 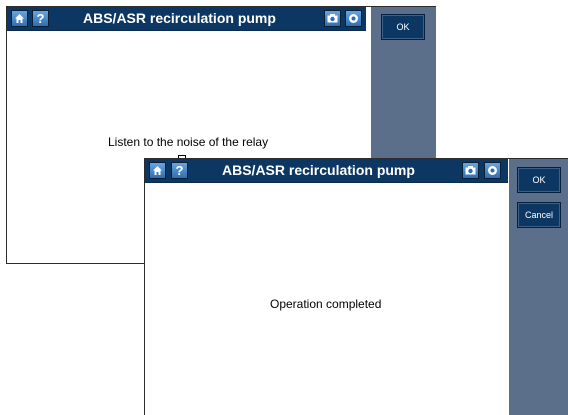 What do you see at coordinates (538, 287) in the screenshot?
I see `sidebar-front: OK Cancel` at bounding box center [538, 287].